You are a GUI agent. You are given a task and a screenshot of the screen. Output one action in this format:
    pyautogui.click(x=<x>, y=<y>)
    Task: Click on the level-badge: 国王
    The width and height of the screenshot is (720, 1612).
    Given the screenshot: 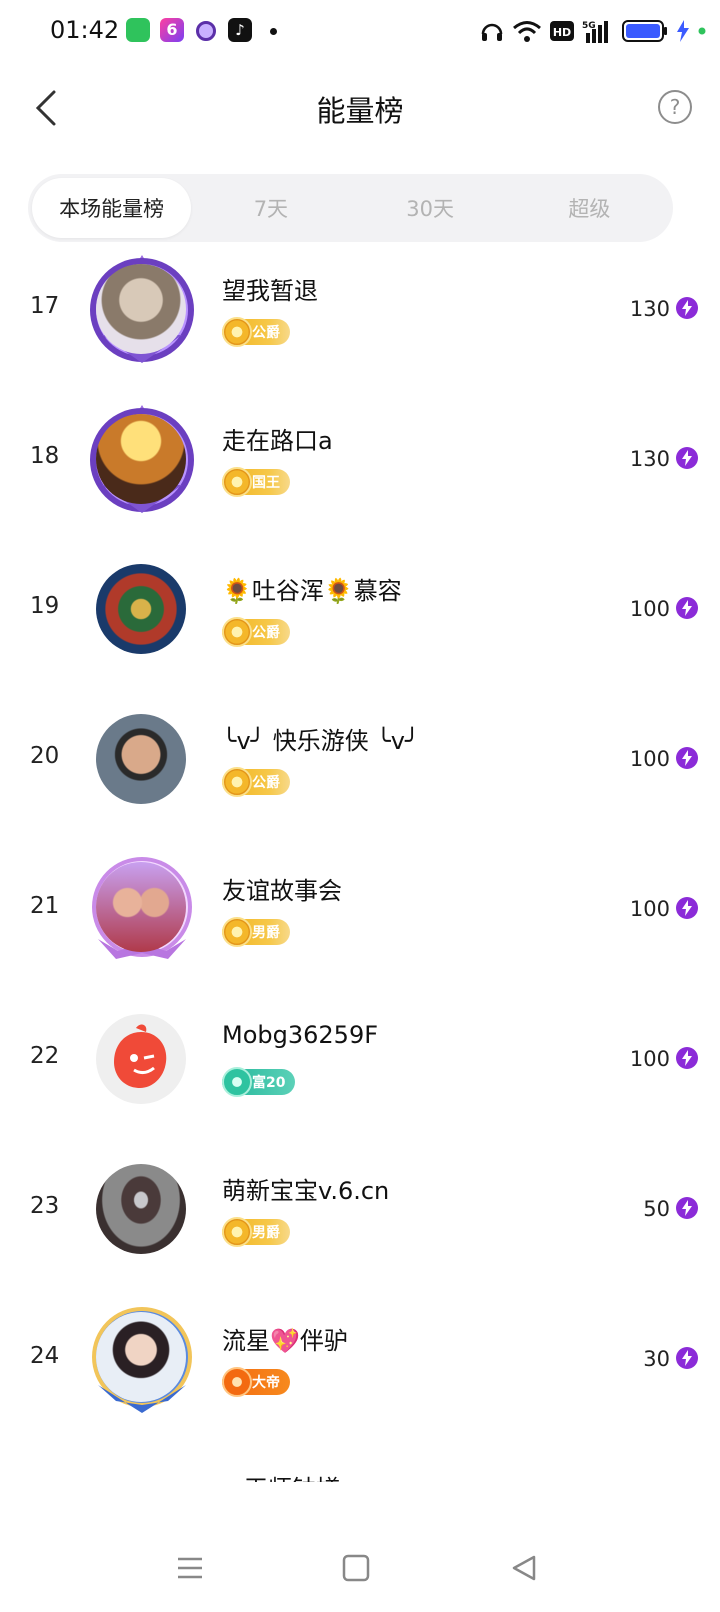 What is the action you would take?
    pyautogui.click(x=256, y=482)
    